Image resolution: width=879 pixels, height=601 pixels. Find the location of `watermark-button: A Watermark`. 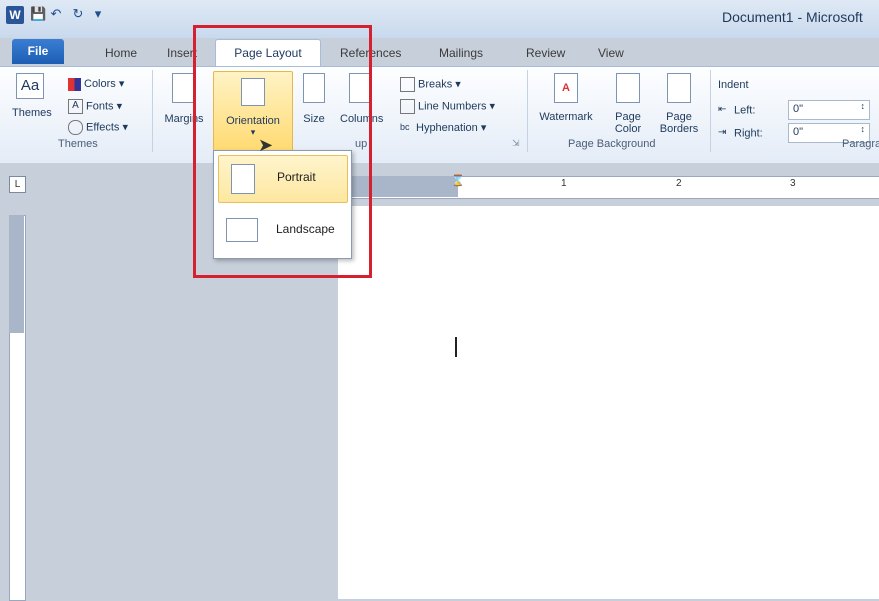

watermark-button: A Watermark is located at coordinates (566, 105).